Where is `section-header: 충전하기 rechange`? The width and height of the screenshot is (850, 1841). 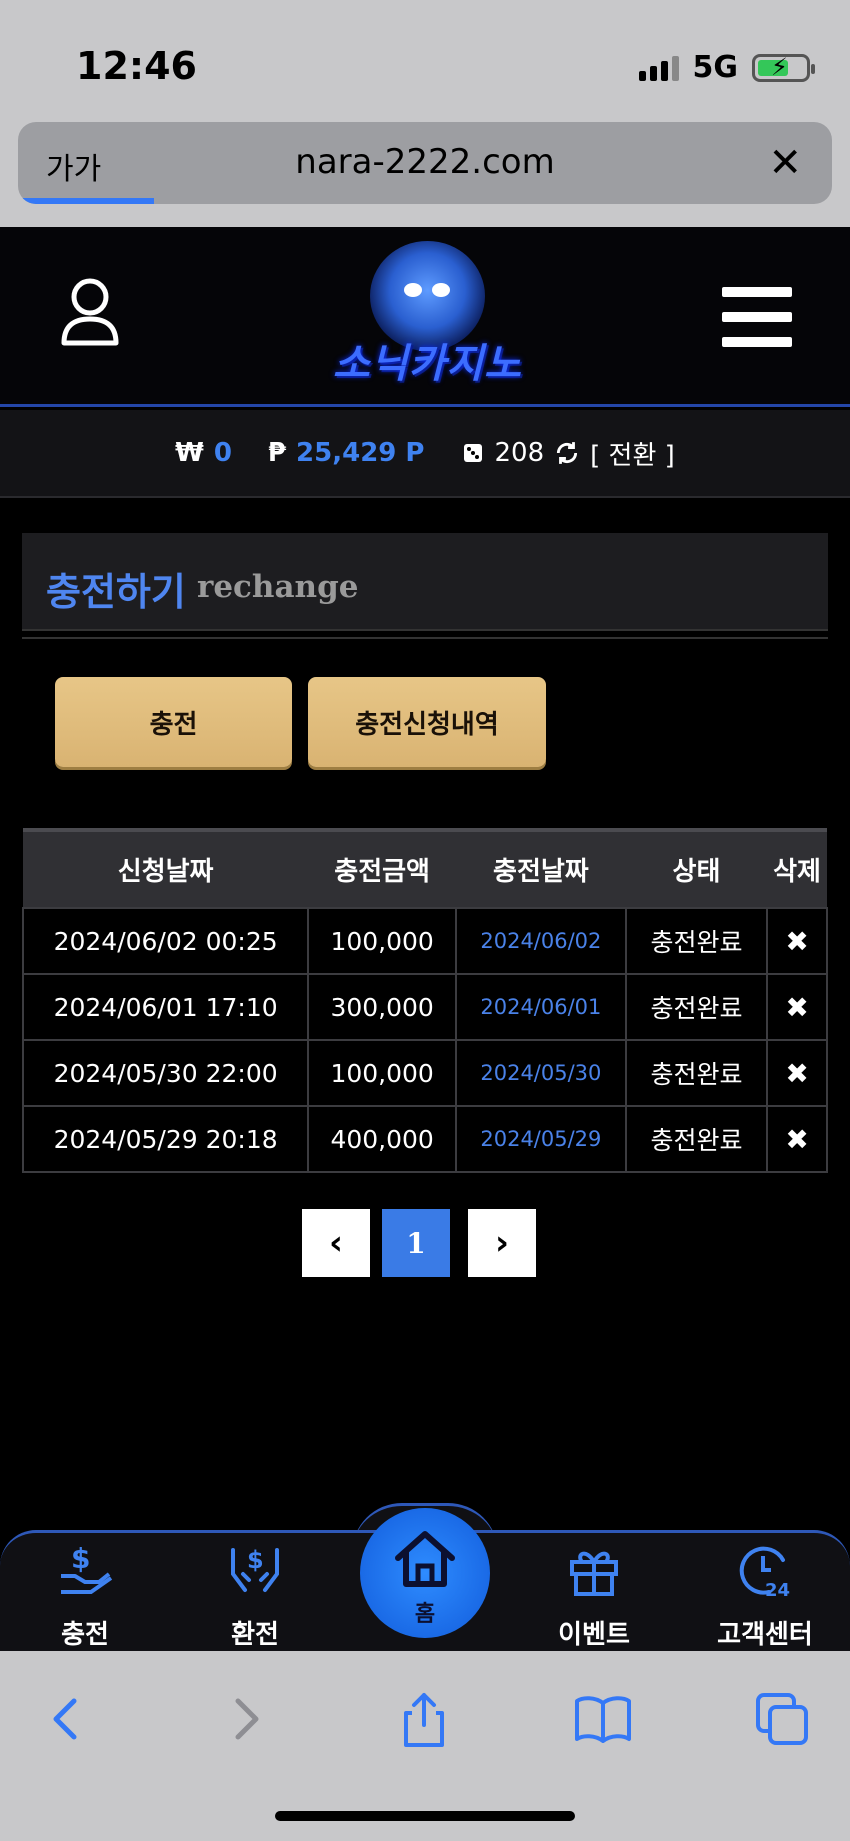 section-header: 충전하기 rechange is located at coordinates (425, 582).